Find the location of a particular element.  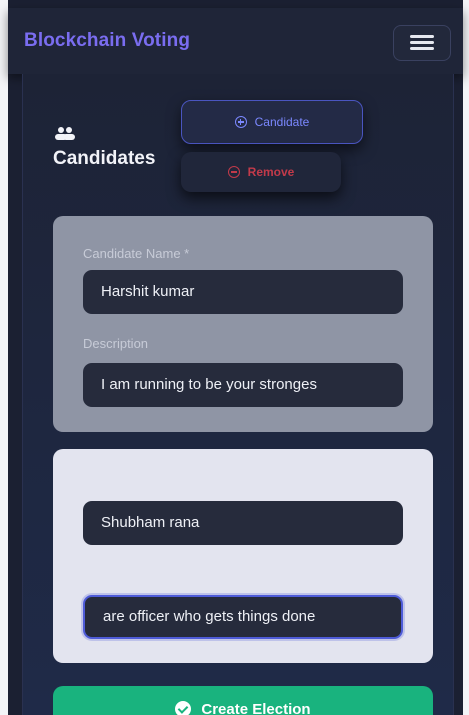

add-candidate-label: Candidate is located at coordinates (282, 122).